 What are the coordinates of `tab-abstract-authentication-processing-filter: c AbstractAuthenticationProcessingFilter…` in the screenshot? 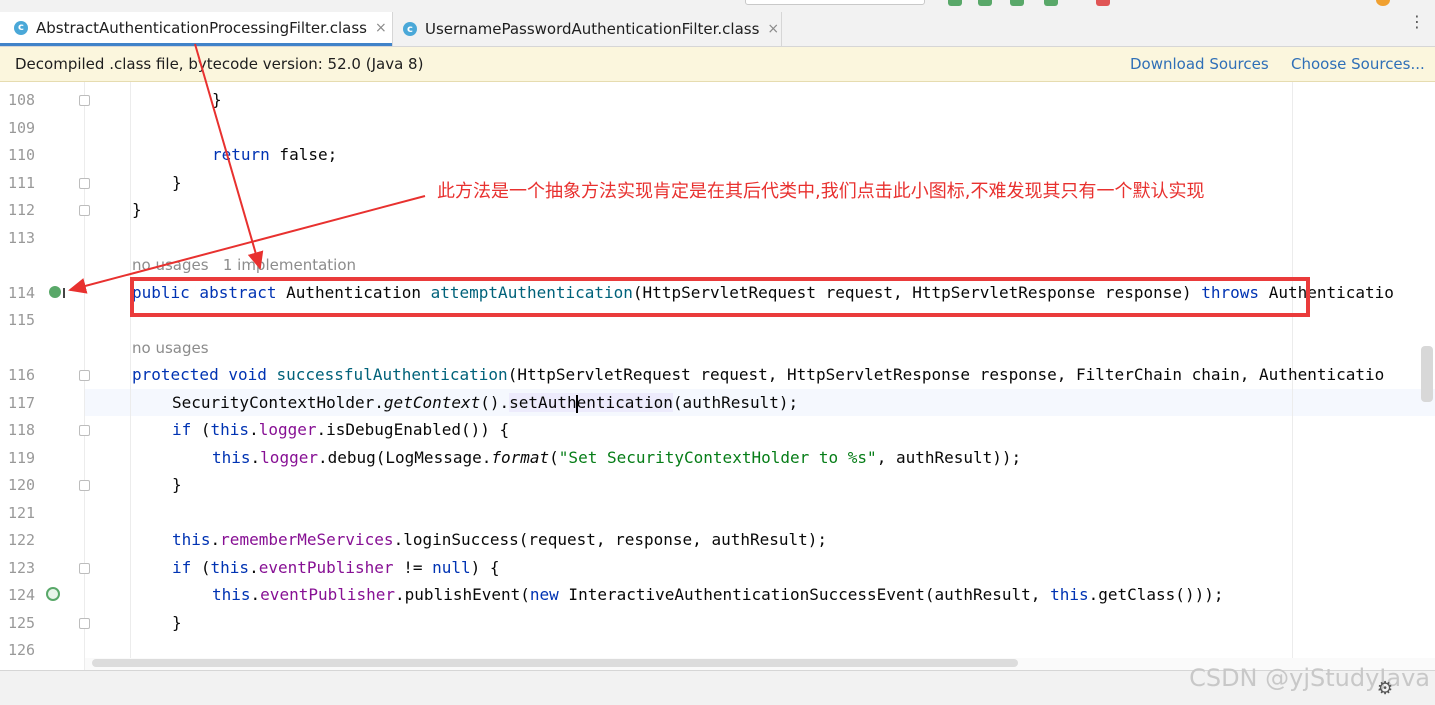 It's located at (196, 29).